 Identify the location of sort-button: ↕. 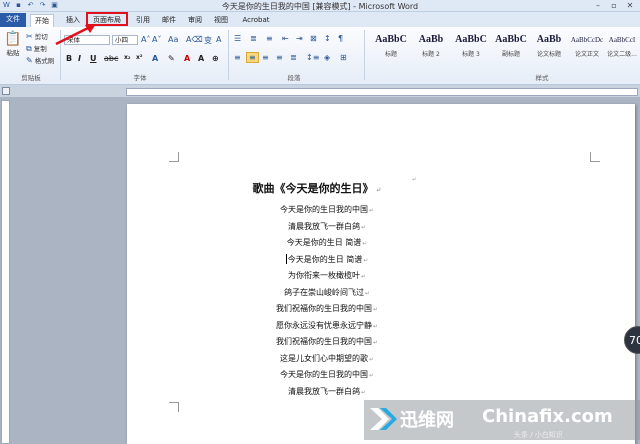
(327, 38).